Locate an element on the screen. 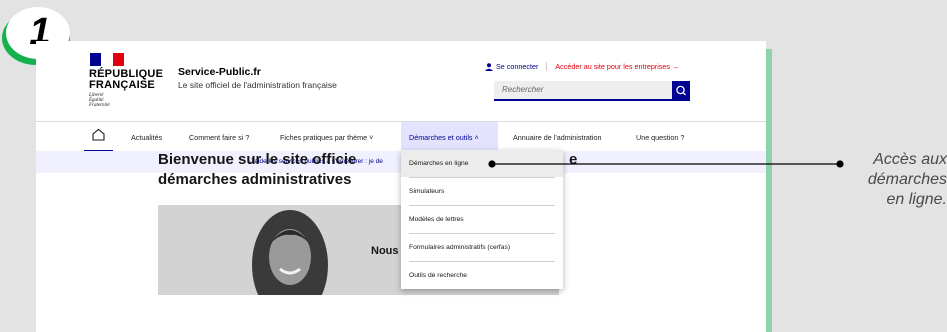 The width and height of the screenshot is (947, 332). menu-item-formulaires: Formulaires administratifs (cerfas) is located at coordinates (482, 247).